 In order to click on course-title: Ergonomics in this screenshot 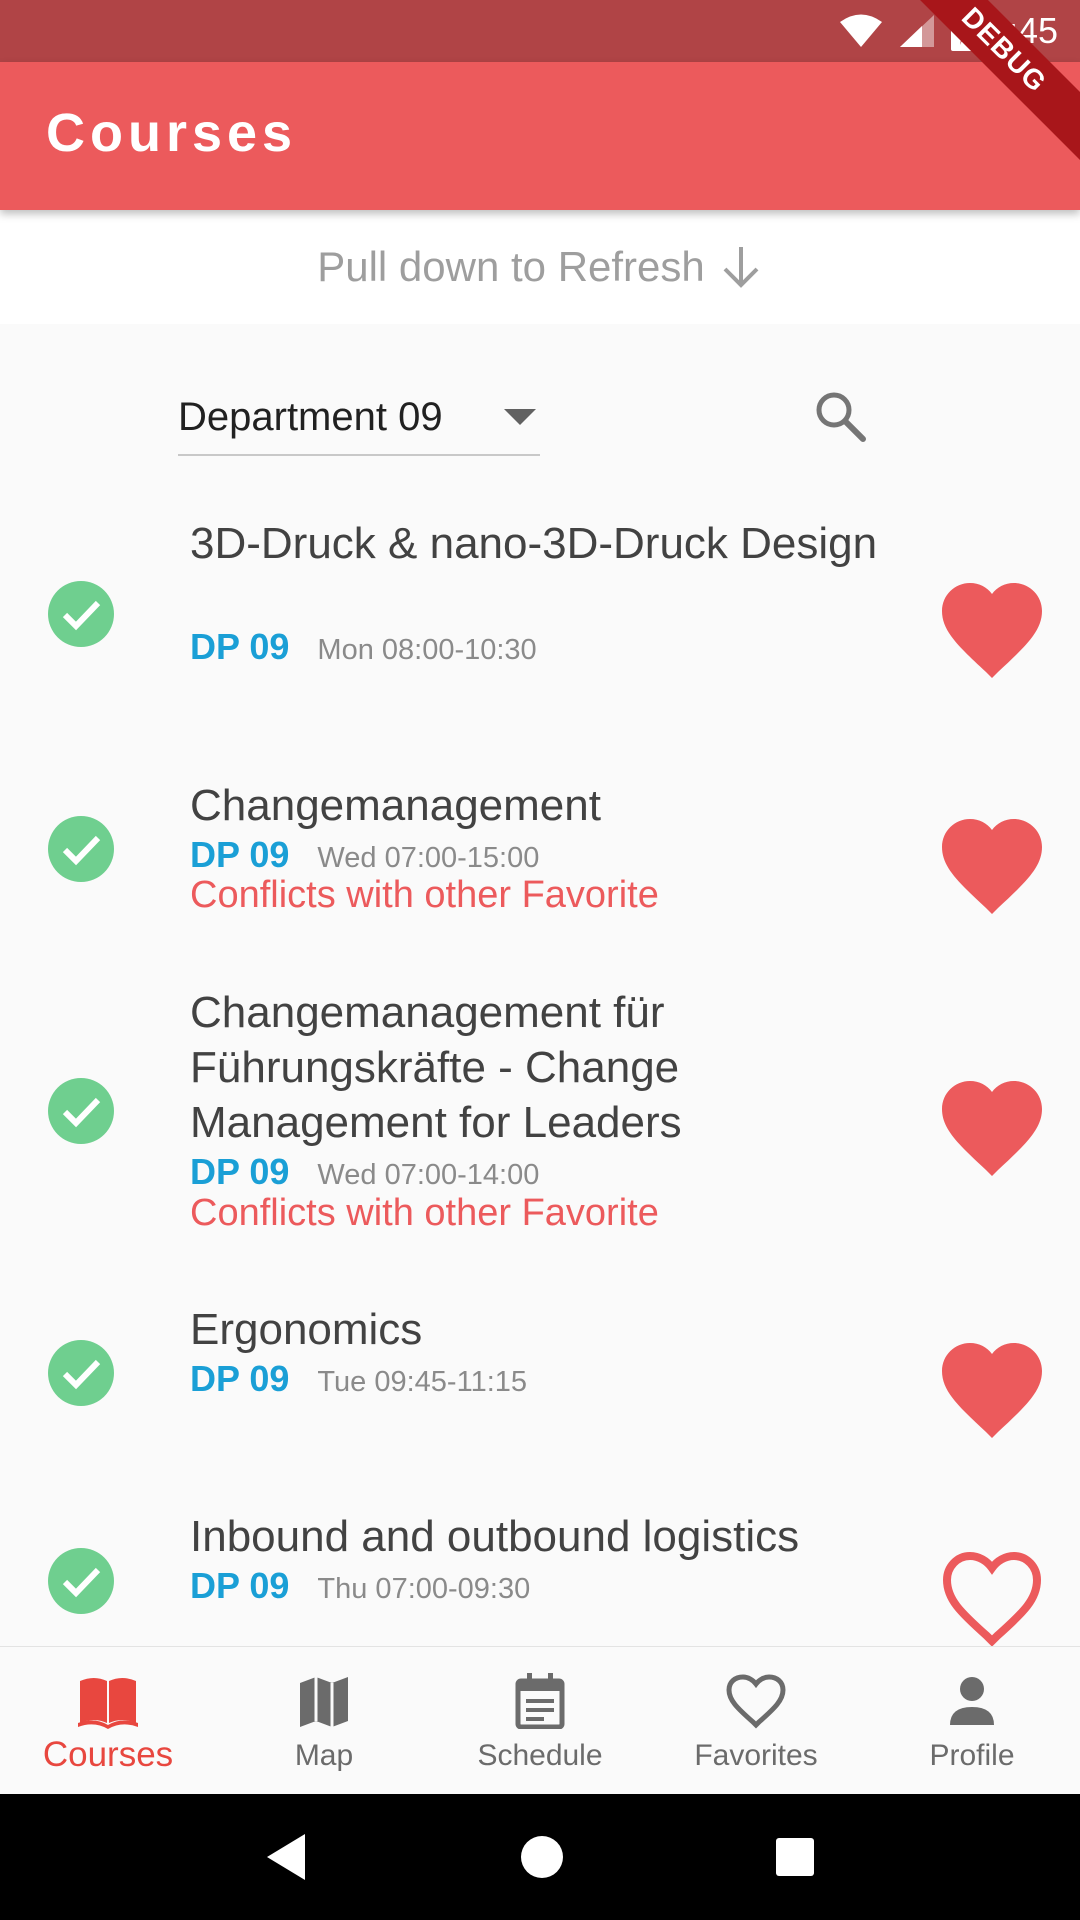, I will do `click(306, 1329)`.